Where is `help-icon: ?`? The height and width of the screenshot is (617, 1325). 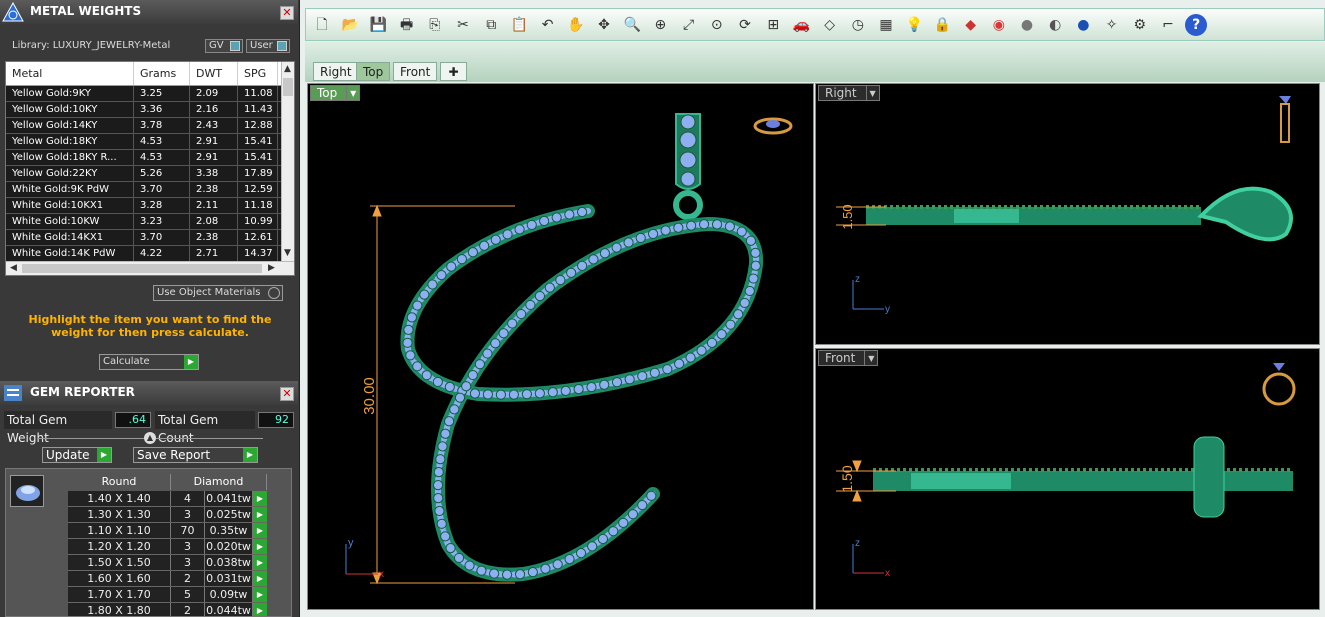 help-icon: ? is located at coordinates (1196, 25).